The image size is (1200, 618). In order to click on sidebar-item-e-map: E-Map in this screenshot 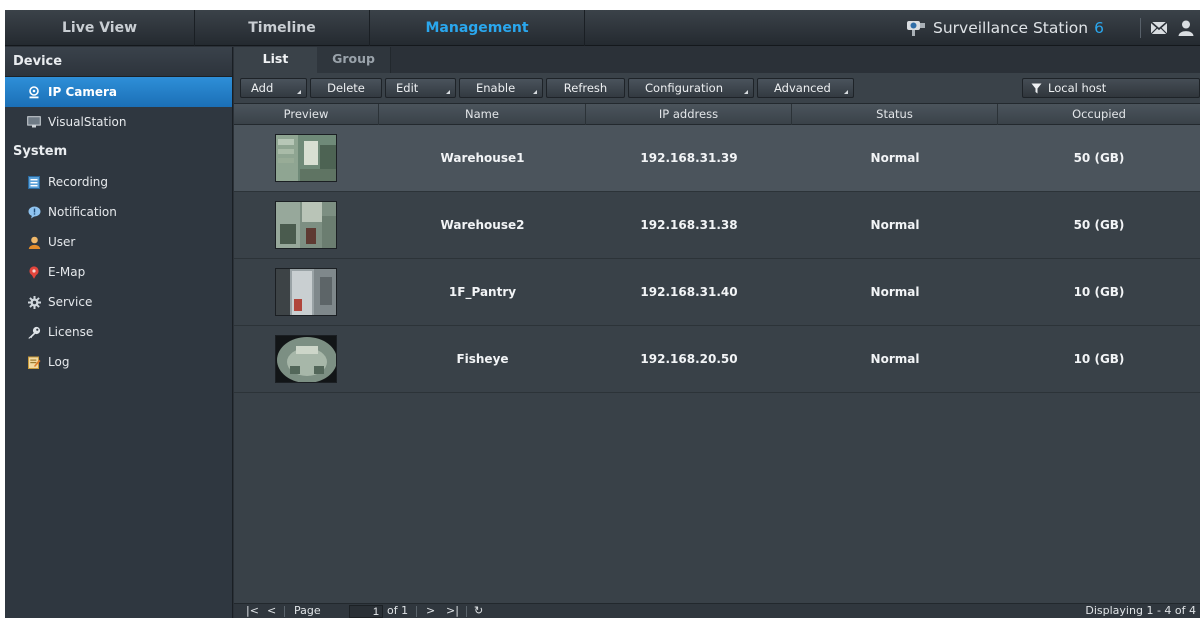, I will do `click(118, 272)`.